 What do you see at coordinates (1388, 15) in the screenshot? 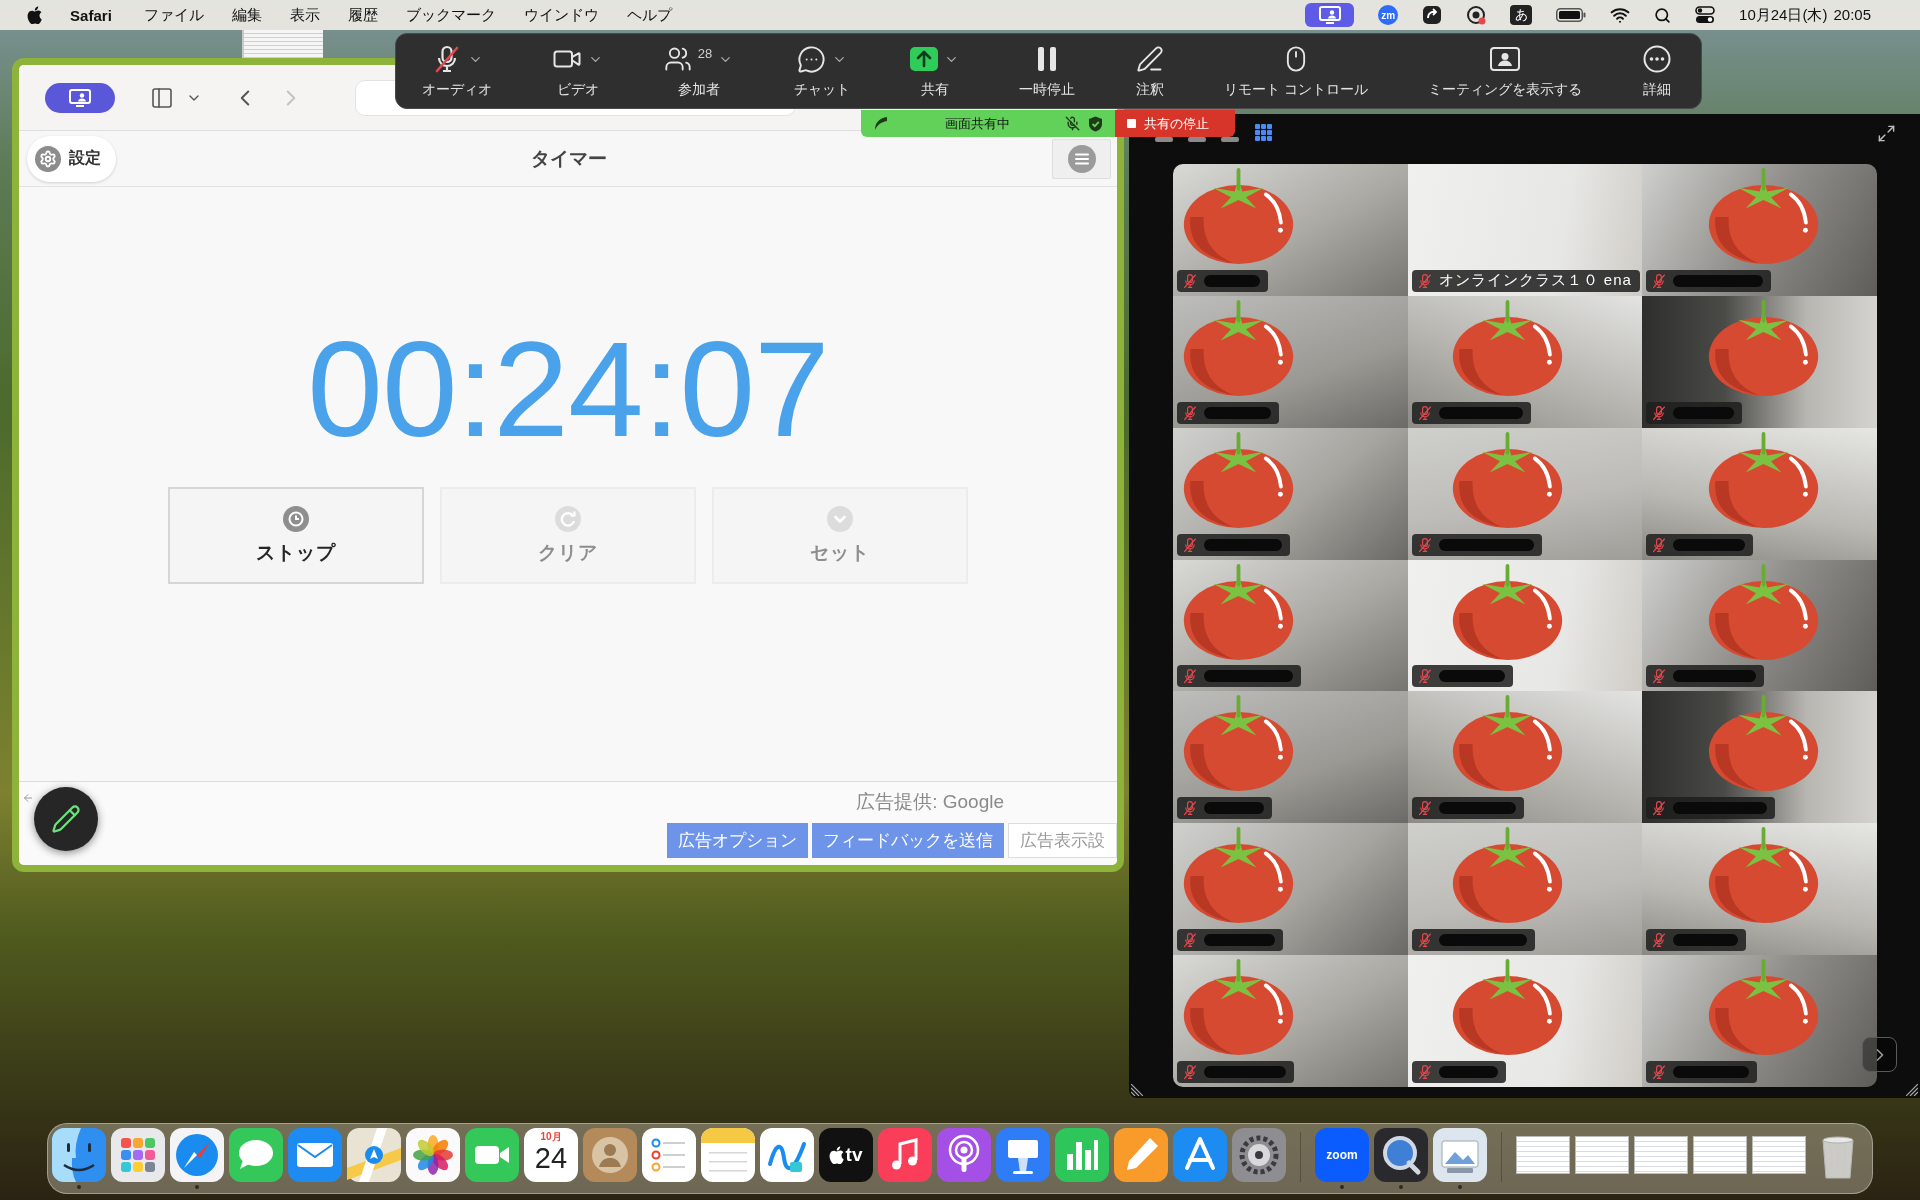
I see `zm-menu-button: zm` at bounding box center [1388, 15].